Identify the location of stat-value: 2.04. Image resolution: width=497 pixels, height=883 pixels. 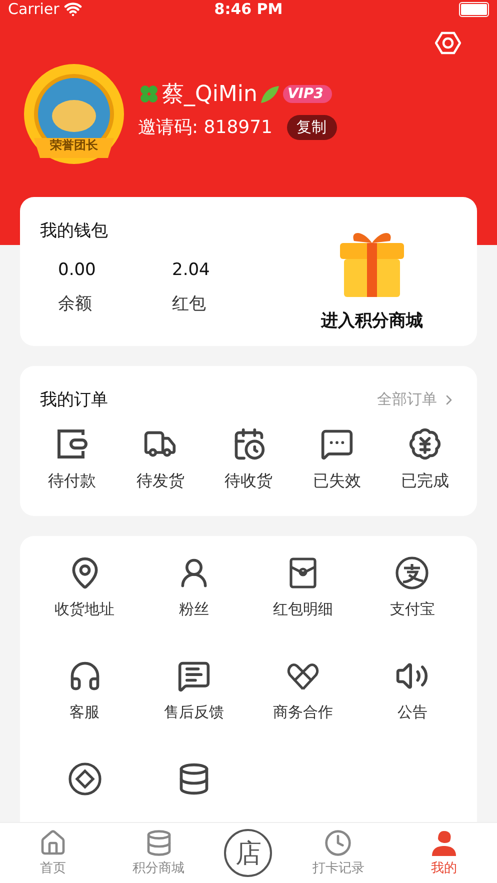
(191, 270).